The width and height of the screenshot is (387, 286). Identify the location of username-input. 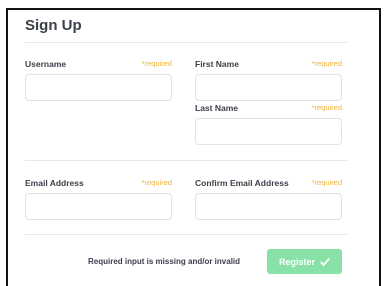
(98, 87).